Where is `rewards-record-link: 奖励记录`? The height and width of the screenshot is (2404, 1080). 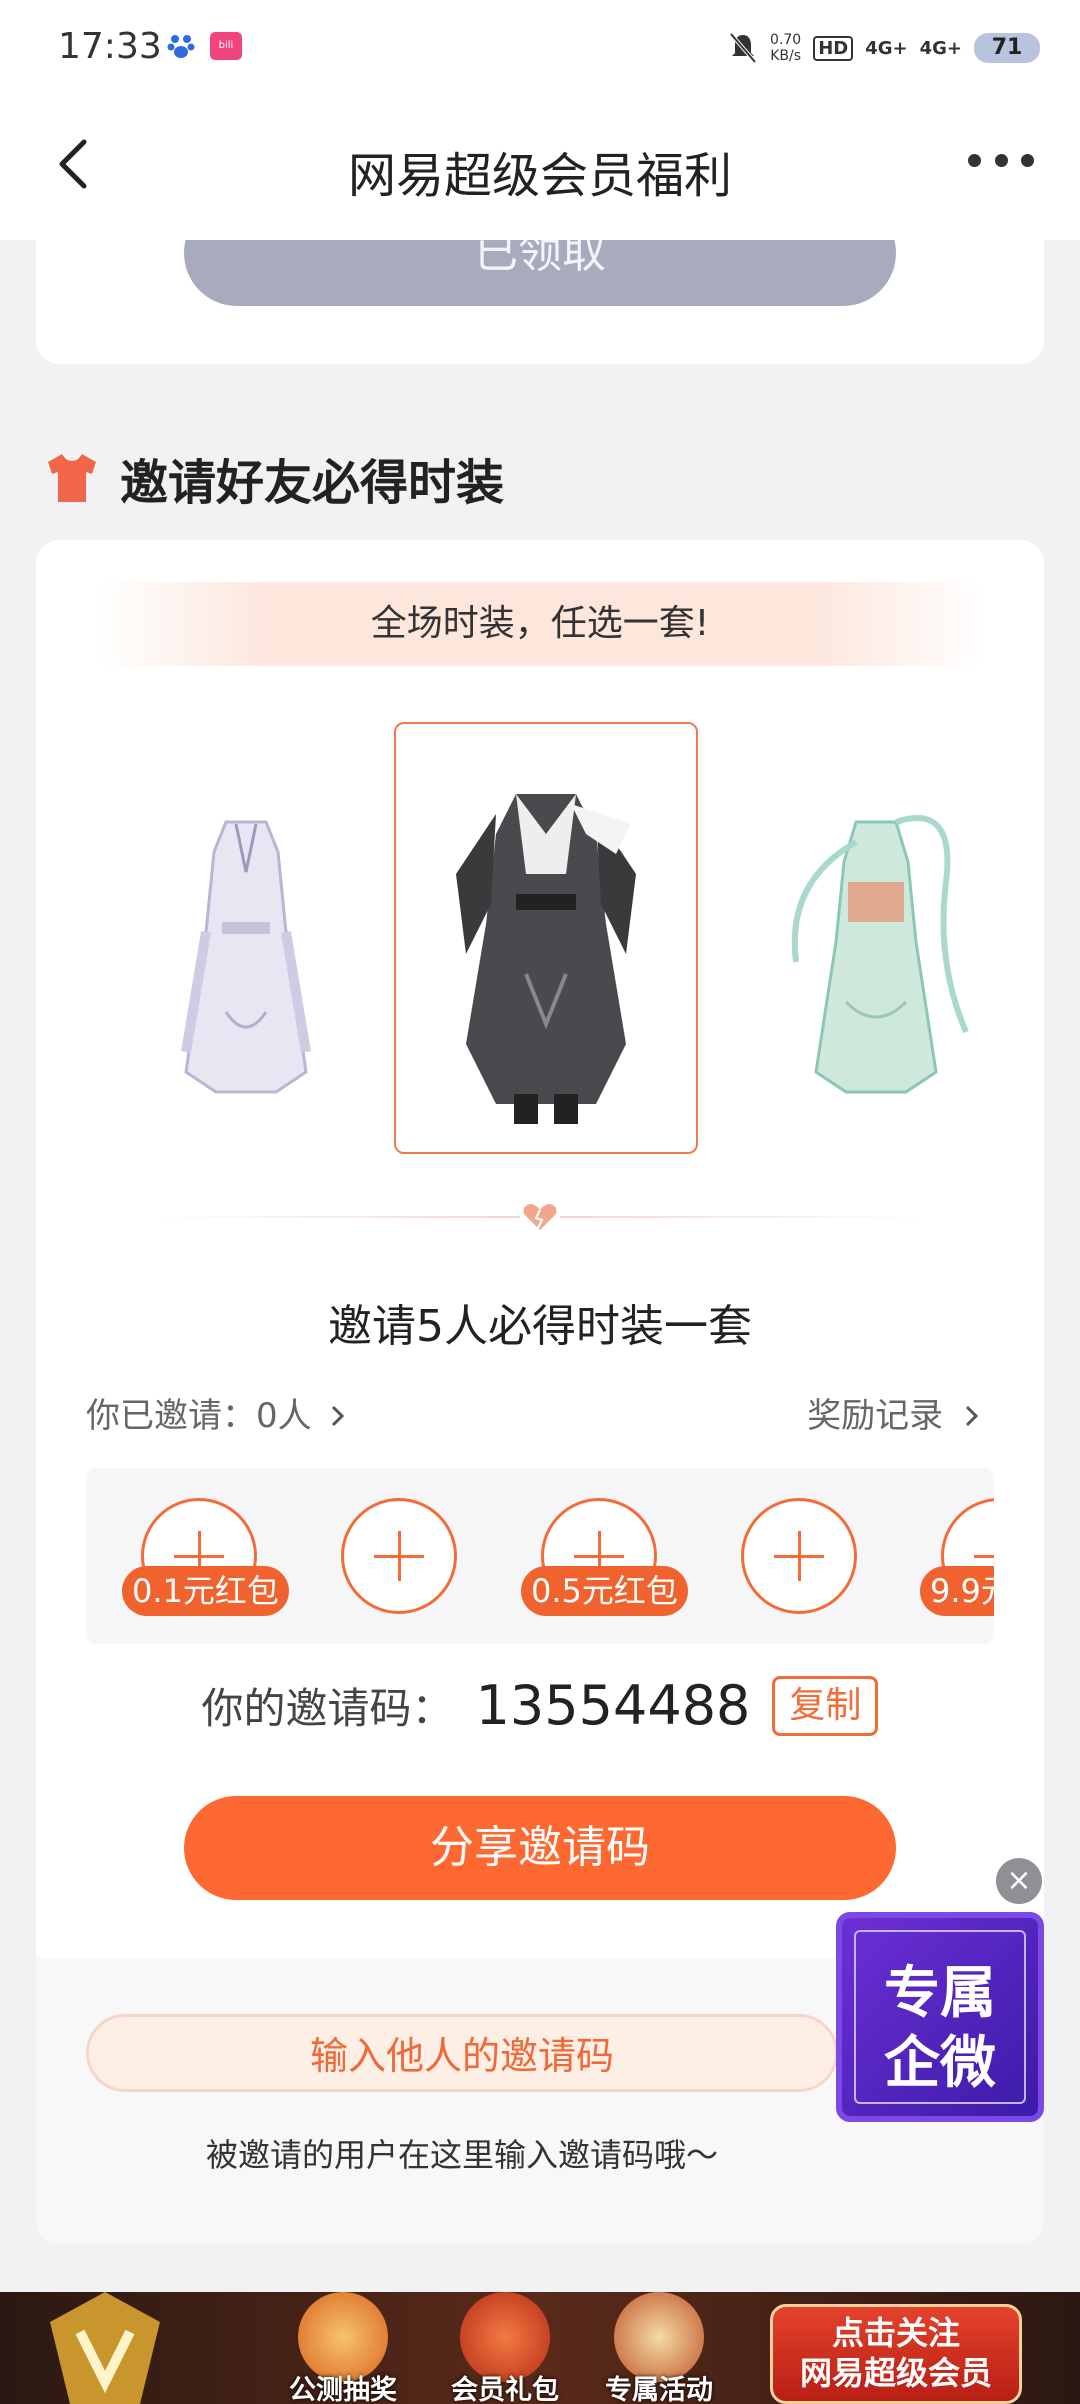 rewards-record-link: 奖励记录 is located at coordinates (894, 1412).